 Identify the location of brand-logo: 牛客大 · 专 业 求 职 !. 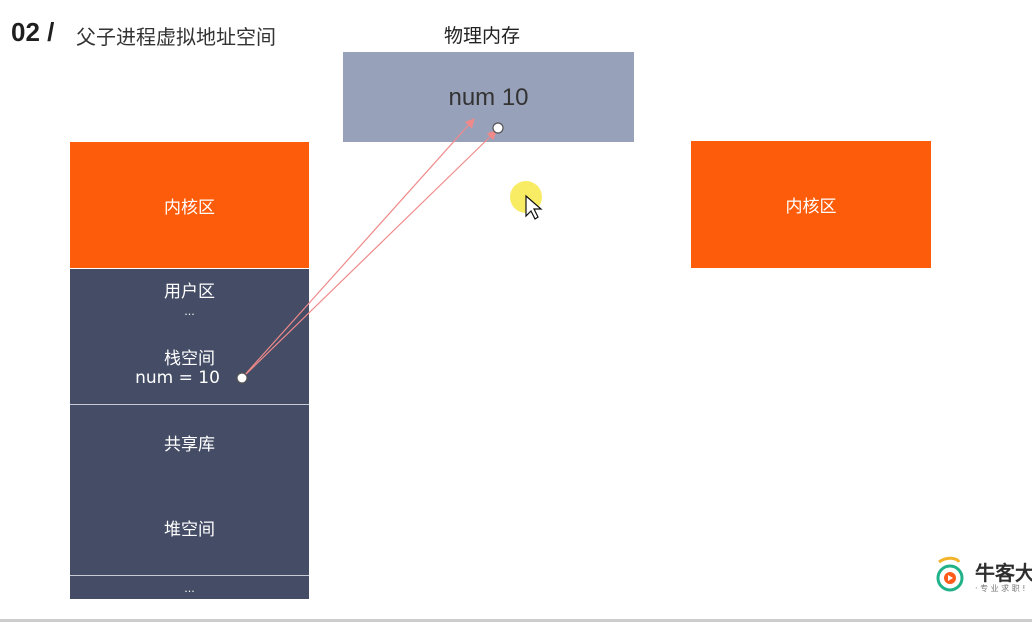
(982, 576).